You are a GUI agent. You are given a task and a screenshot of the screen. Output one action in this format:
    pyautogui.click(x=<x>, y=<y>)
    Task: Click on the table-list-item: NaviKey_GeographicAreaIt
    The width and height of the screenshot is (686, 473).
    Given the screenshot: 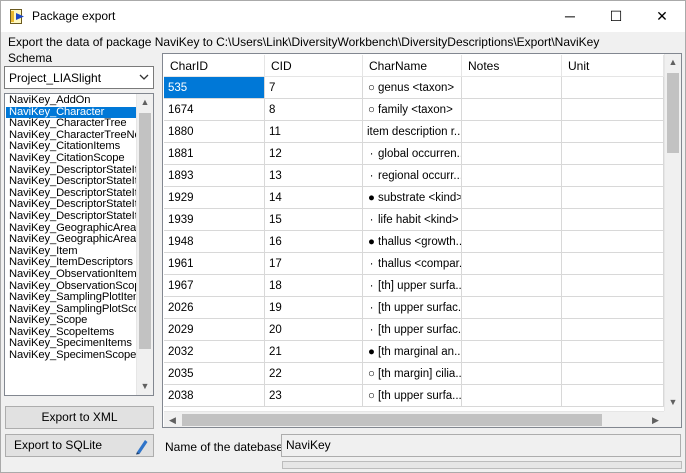 What is the action you would take?
    pyautogui.click(x=72, y=229)
    